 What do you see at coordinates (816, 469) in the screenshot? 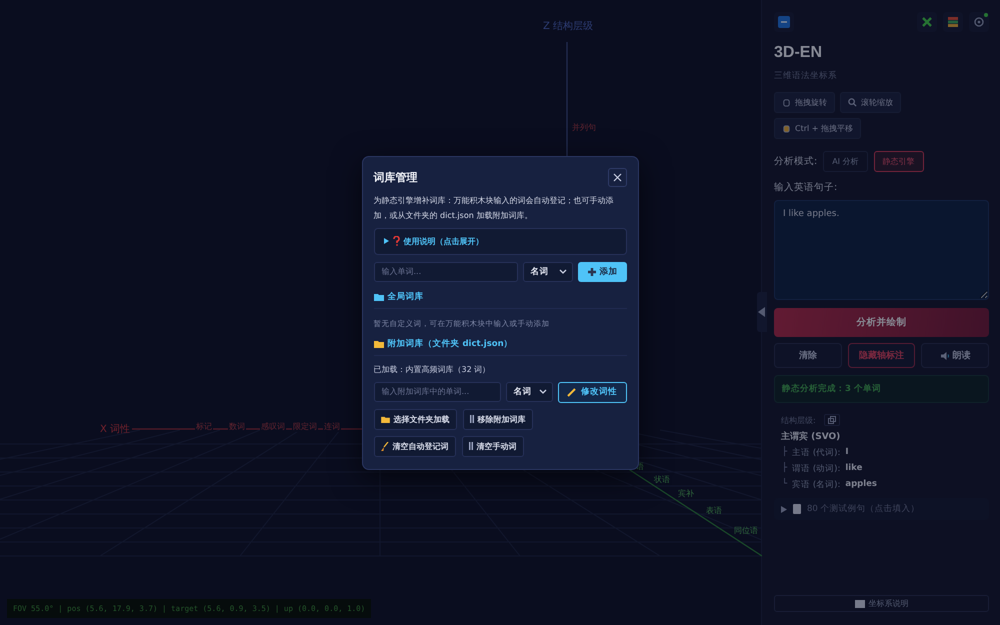
I see `part-role: 谓语 (动词):` at bounding box center [816, 469].